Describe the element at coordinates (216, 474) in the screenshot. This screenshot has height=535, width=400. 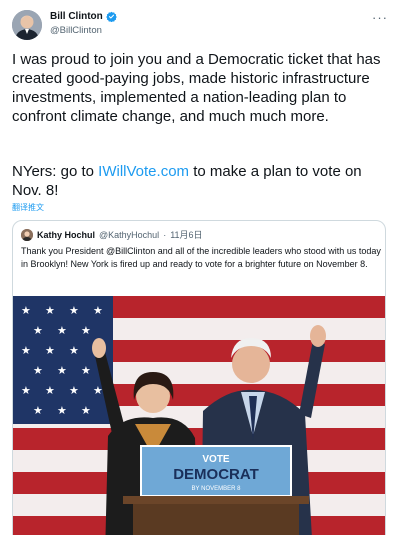
I see `podium-sign-line2: DEMOCRAT` at that location.